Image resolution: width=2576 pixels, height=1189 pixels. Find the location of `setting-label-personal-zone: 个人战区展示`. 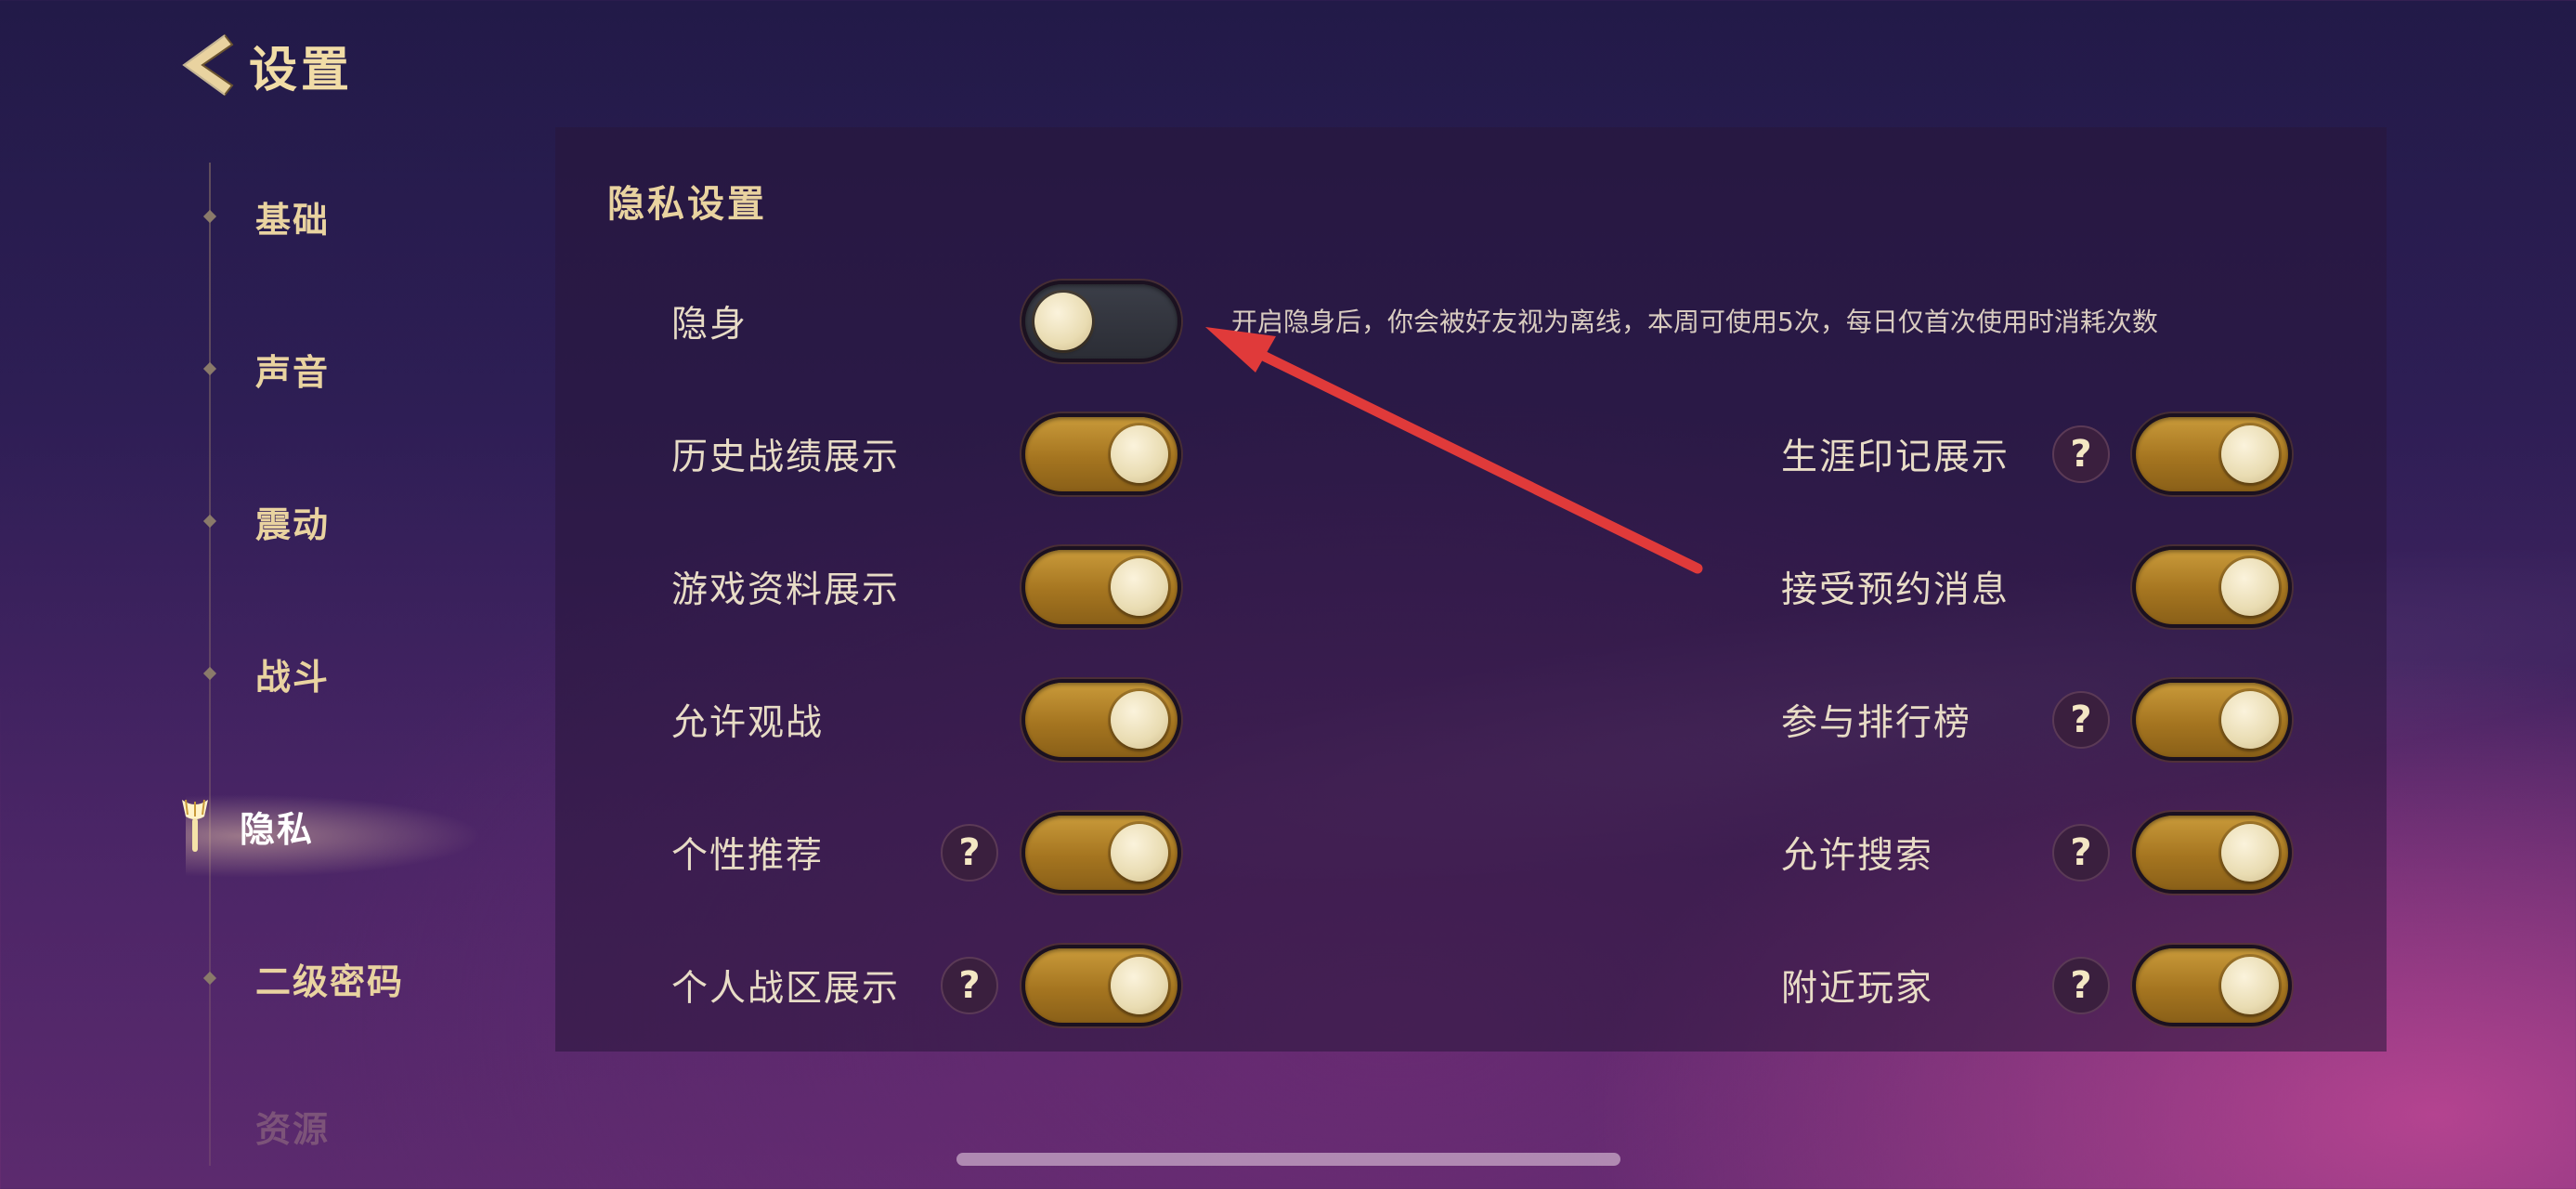

setting-label-personal-zone: 个人战区展示 is located at coordinates (786, 989).